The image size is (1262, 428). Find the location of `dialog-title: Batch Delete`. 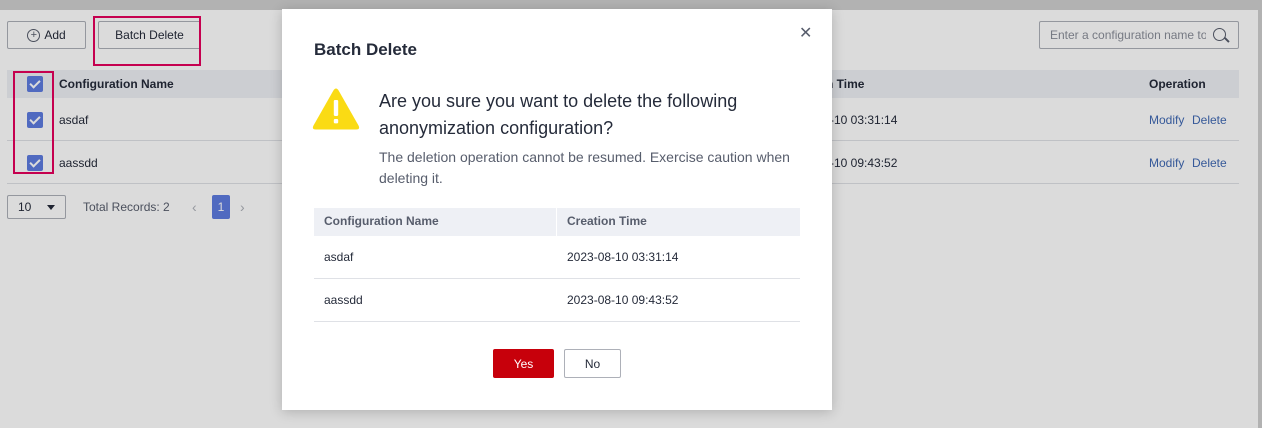

dialog-title: Batch Delete is located at coordinates (365, 49).